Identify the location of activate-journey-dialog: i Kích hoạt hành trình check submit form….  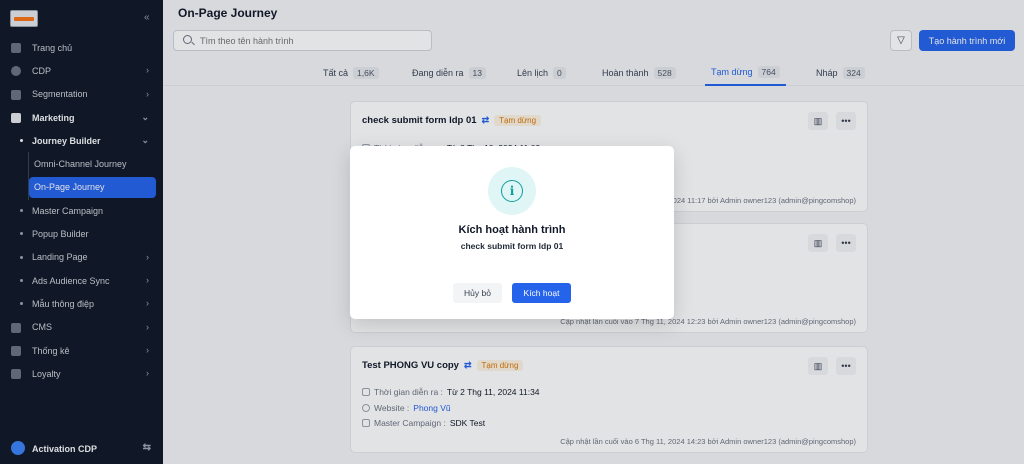
(512, 232).